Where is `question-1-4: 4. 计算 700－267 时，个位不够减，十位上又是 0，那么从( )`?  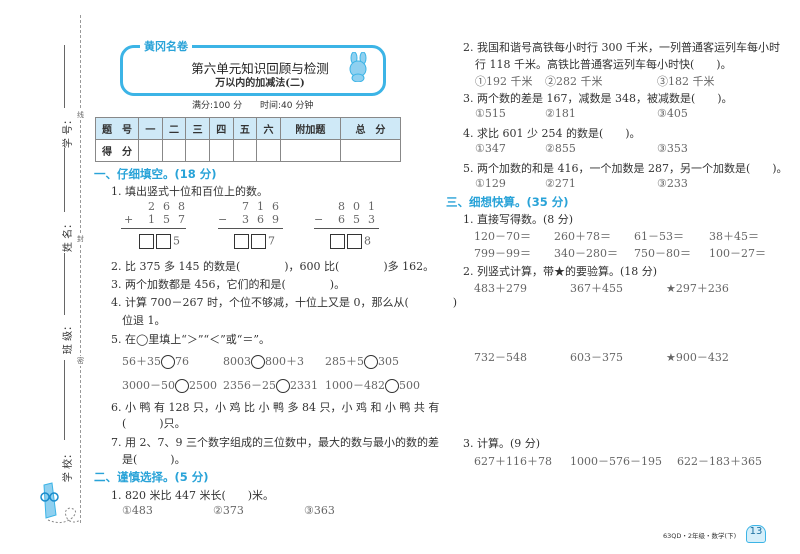 question-1-4: 4. 计算 700－267 时，个位不够减，十位上又是 0，那么从( ) is located at coordinates (284, 302).